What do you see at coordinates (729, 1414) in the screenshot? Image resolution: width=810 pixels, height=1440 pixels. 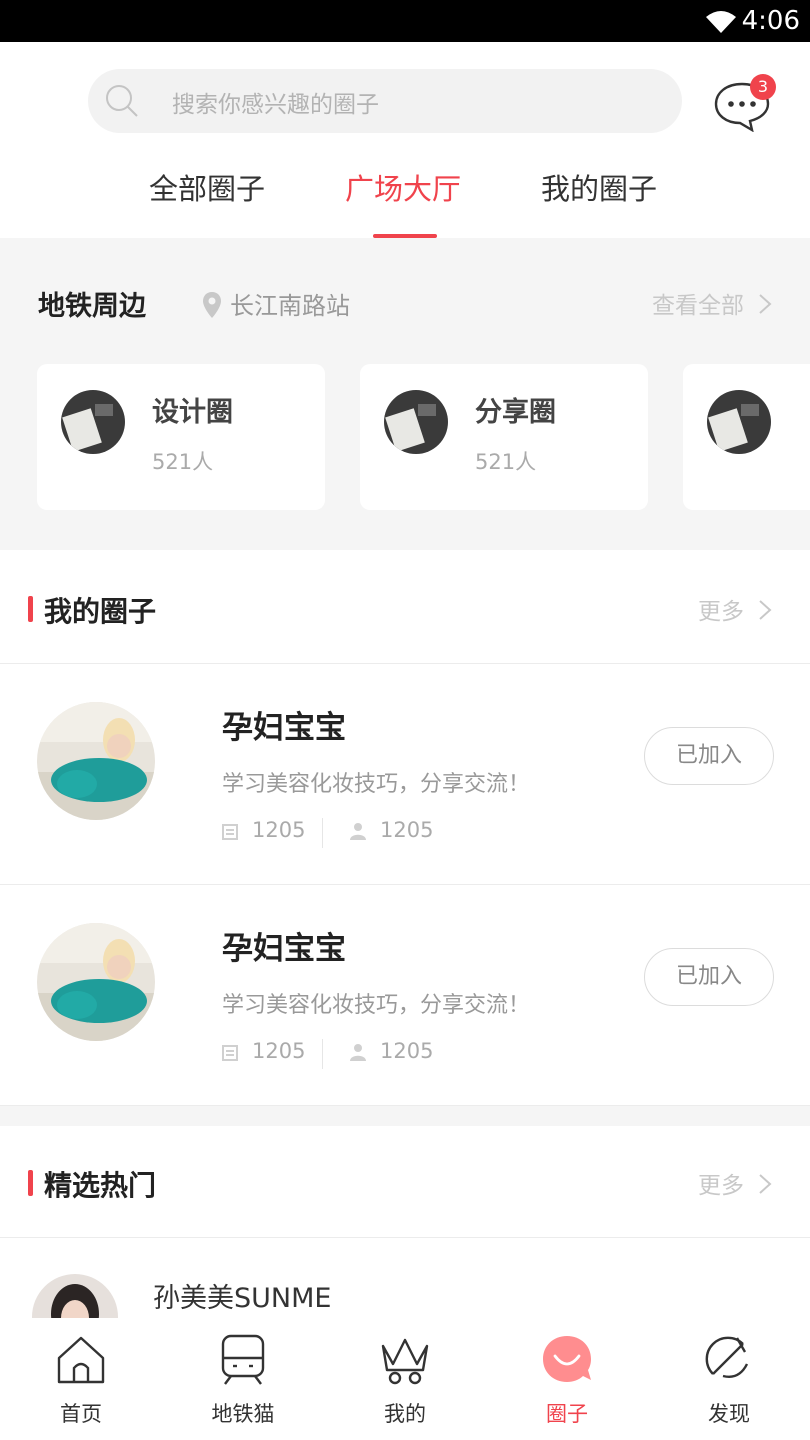 I see `tab-label: 发现` at bounding box center [729, 1414].